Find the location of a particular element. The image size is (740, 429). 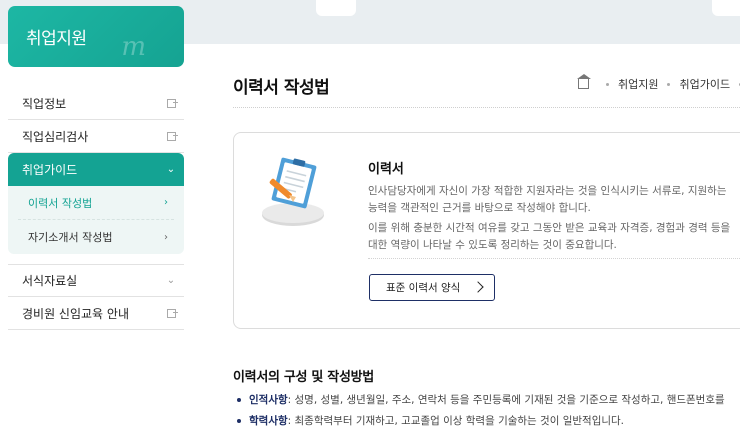

clipboard-pencil-icon is located at coordinates (293, 191).